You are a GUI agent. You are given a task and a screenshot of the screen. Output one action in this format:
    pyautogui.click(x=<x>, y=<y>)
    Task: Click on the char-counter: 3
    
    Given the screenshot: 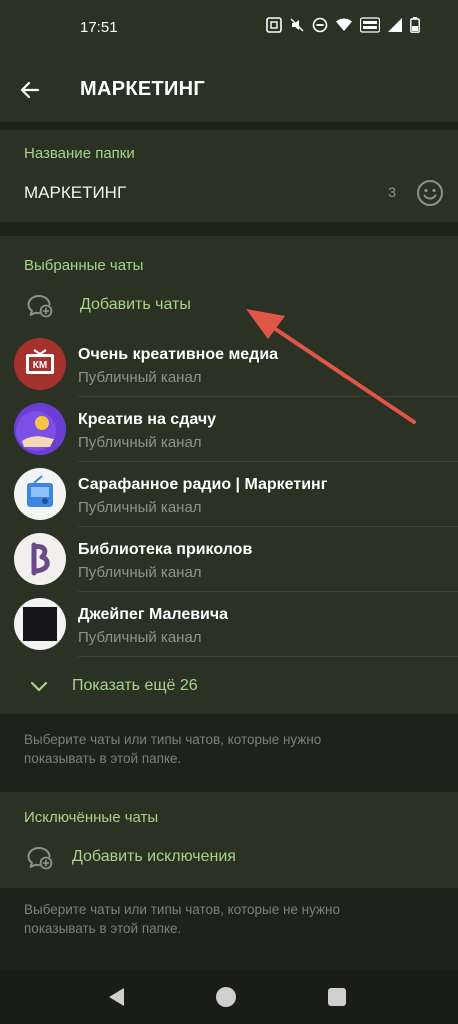 What is the action you would take?
    pyautogui.click(x=392, y=192)
    